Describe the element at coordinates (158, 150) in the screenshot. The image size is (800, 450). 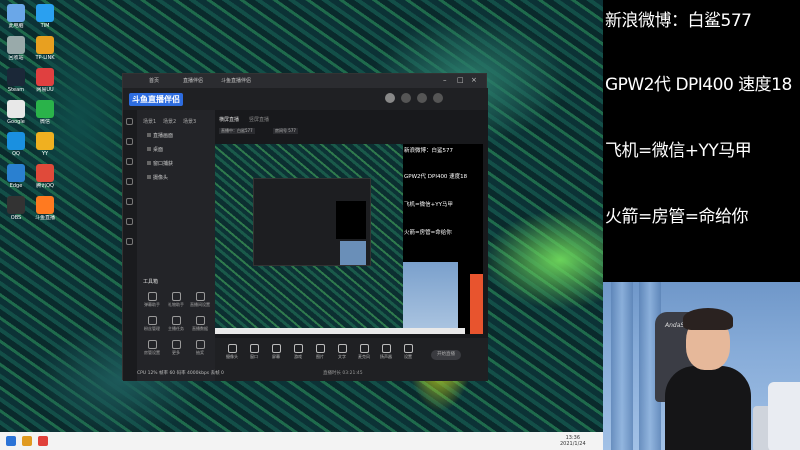
I see `scene-label: 桌面` at that location.